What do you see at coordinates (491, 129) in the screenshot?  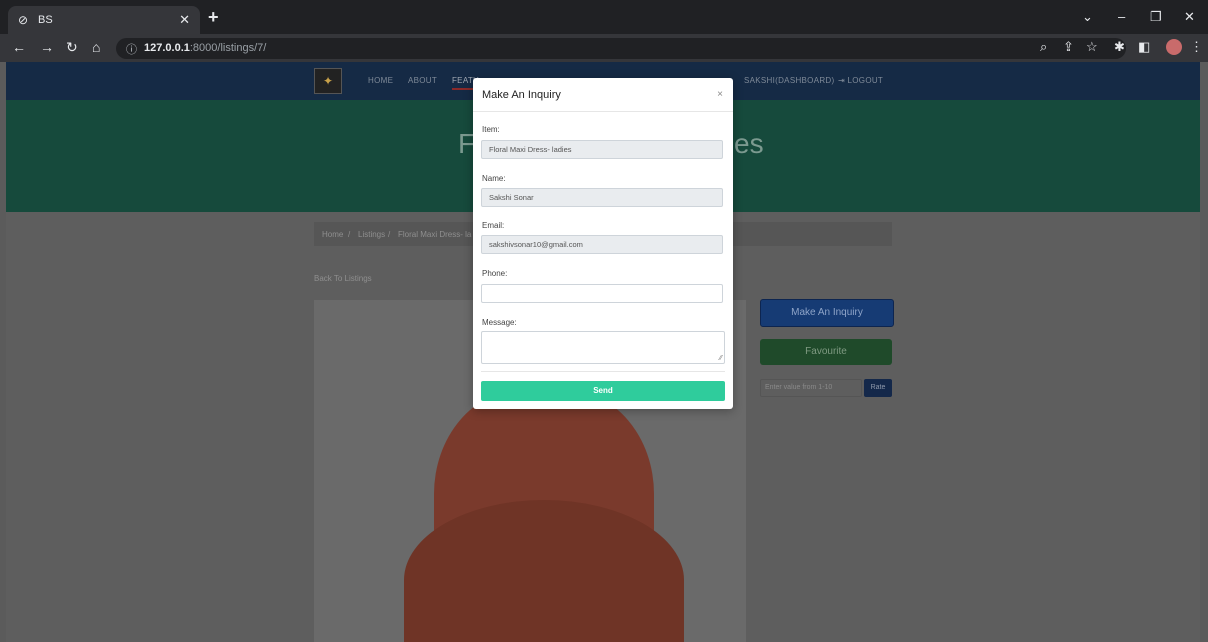 I see `item-label: Item:` at bounding box center [491, 129].